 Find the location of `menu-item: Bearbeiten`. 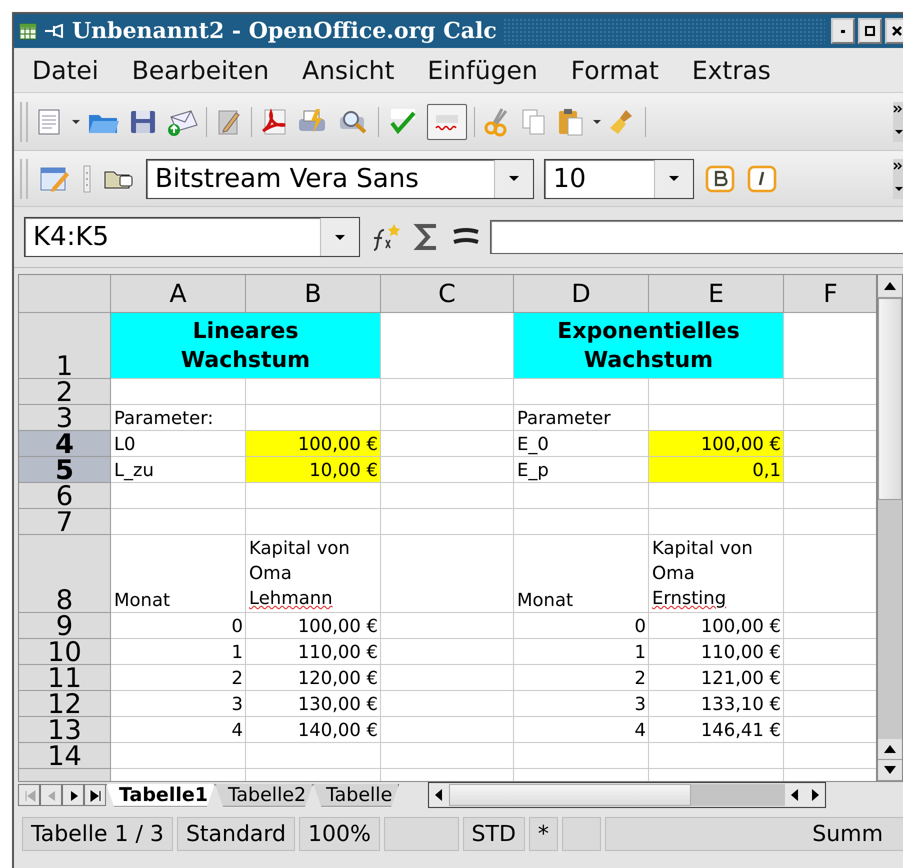

menu-item: Bearbeiten is located at coordinates (201, 70).